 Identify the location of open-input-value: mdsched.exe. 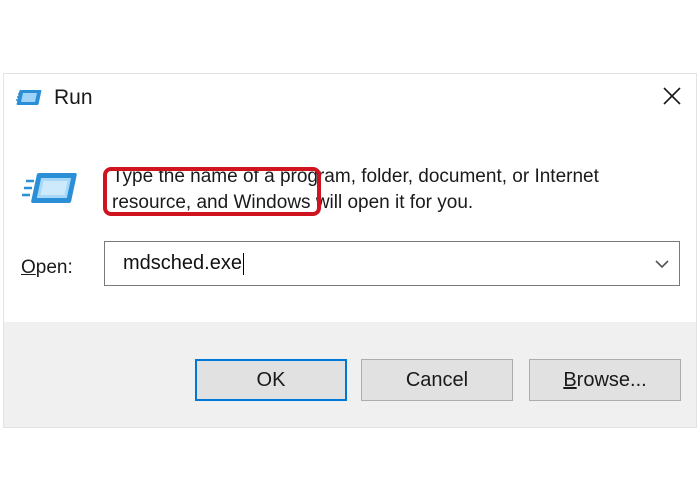
(182, 263).